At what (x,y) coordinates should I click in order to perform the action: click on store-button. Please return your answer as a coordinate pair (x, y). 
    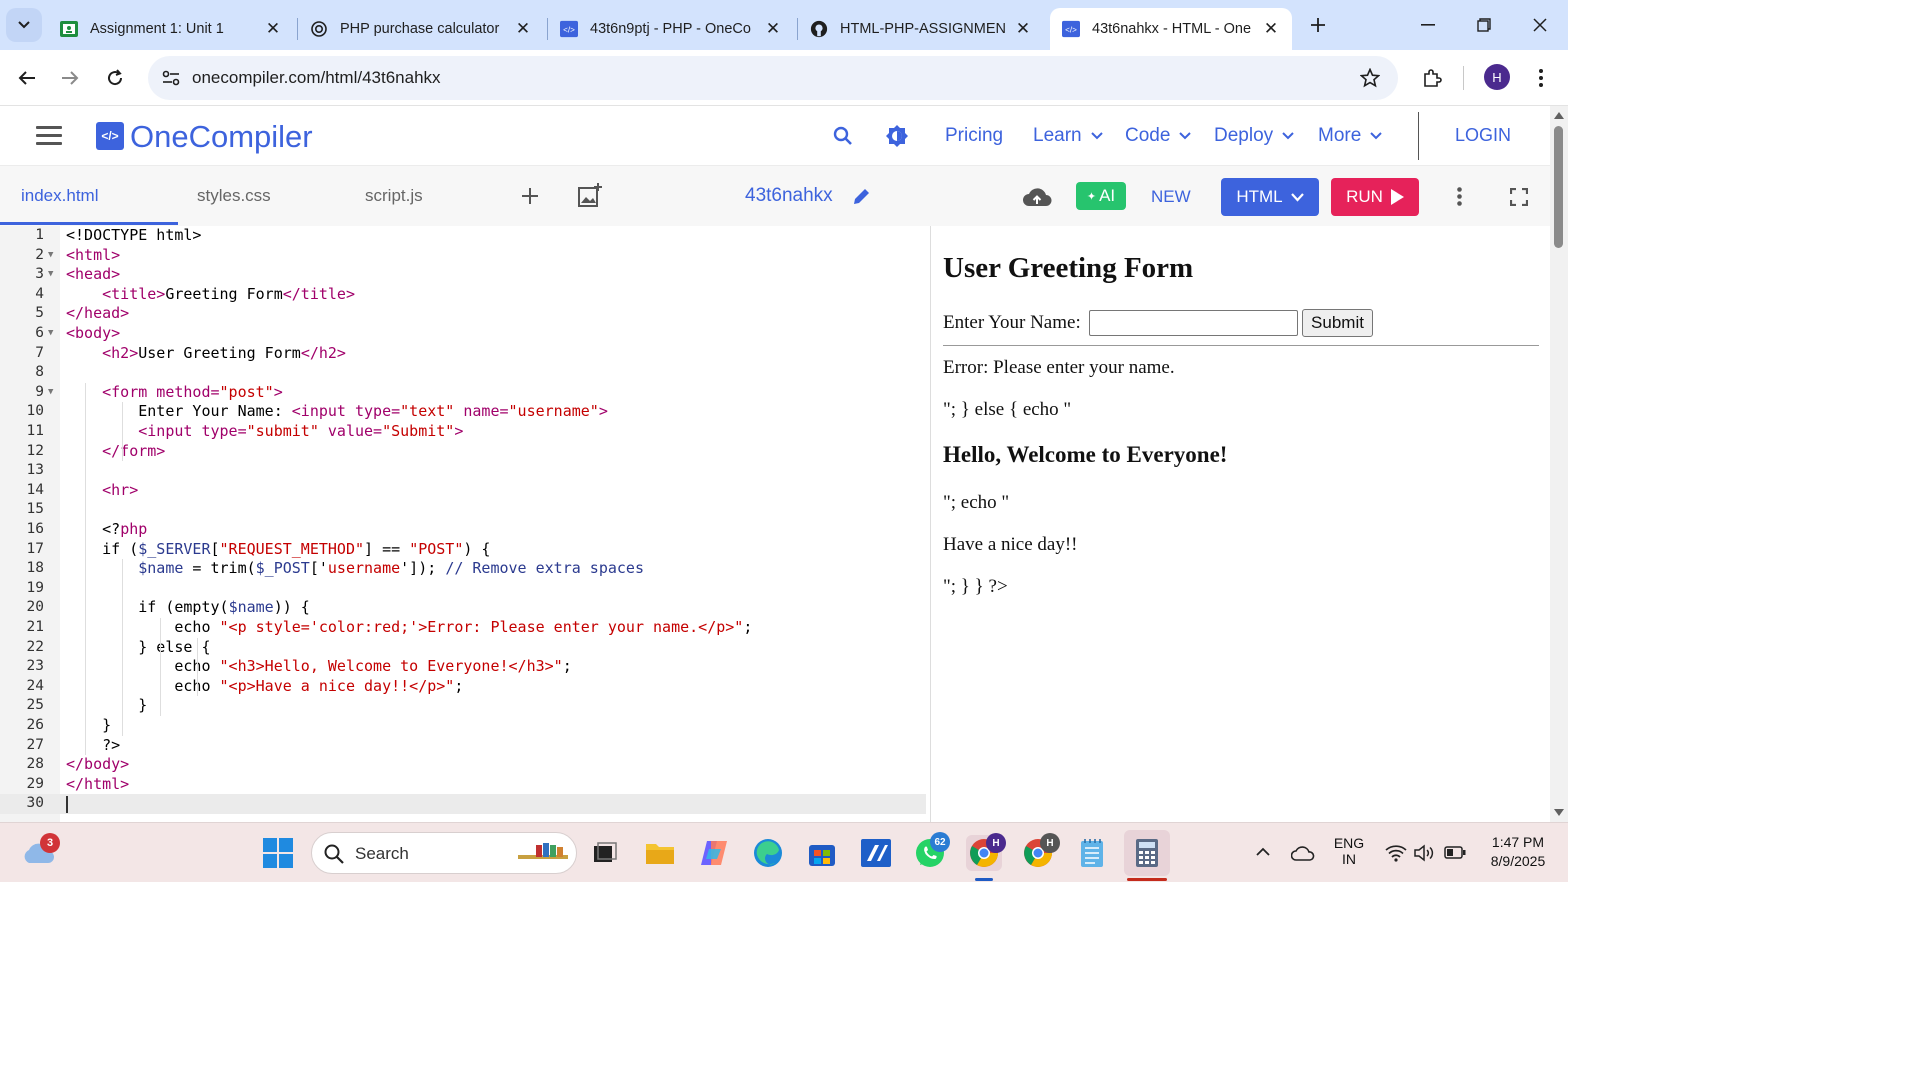
    Looking at the image, I should click on (822, 853).